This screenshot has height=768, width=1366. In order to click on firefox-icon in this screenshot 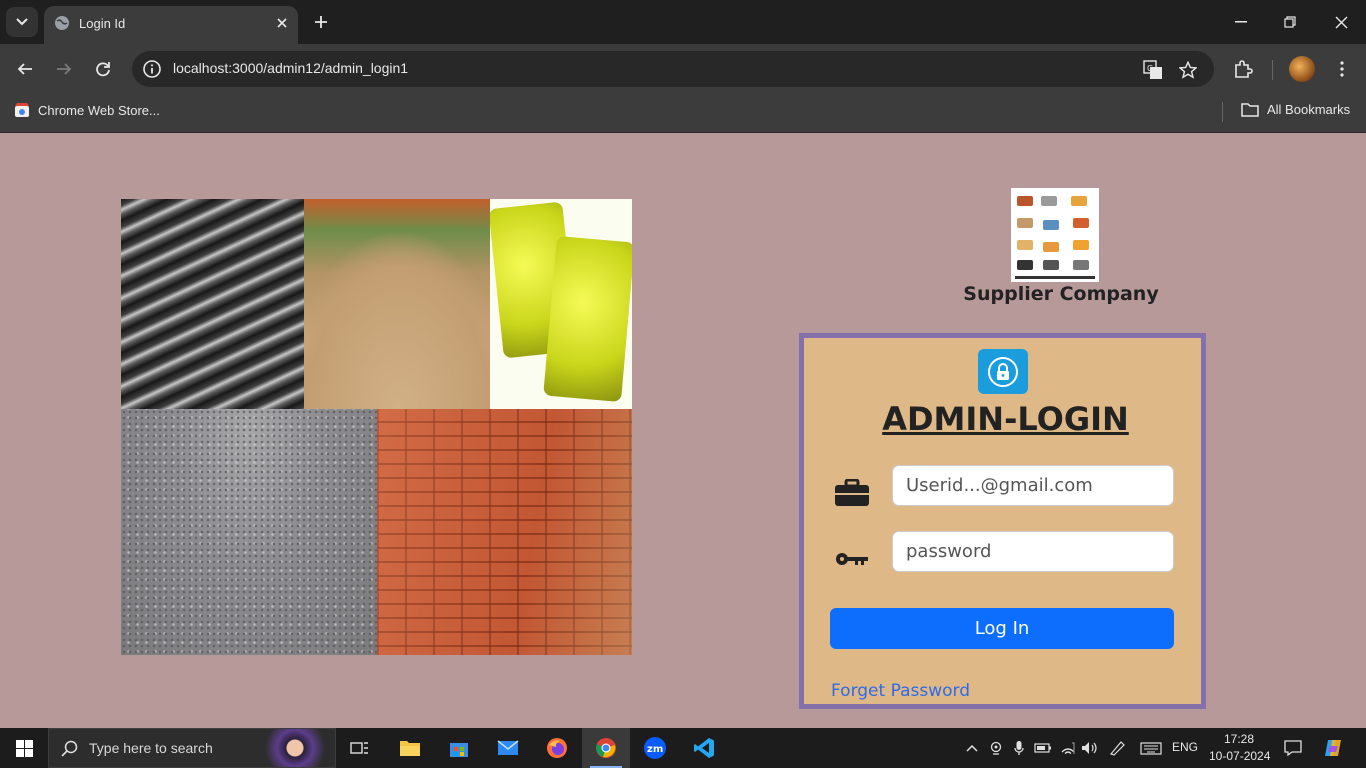, I will do `click(557, 748)`.